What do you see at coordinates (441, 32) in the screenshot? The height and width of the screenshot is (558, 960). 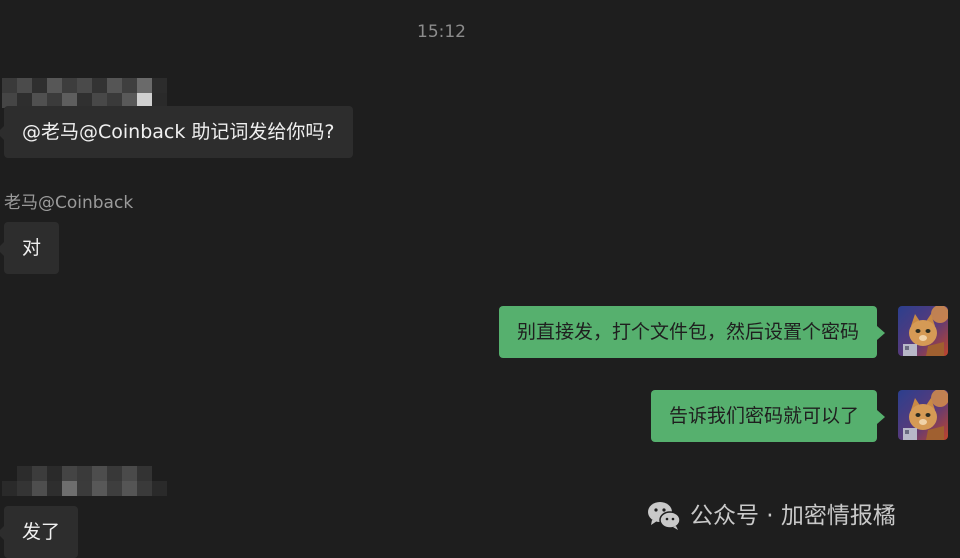 I see `chat-timestamp: 15:12` at bounding box center [441, 32].